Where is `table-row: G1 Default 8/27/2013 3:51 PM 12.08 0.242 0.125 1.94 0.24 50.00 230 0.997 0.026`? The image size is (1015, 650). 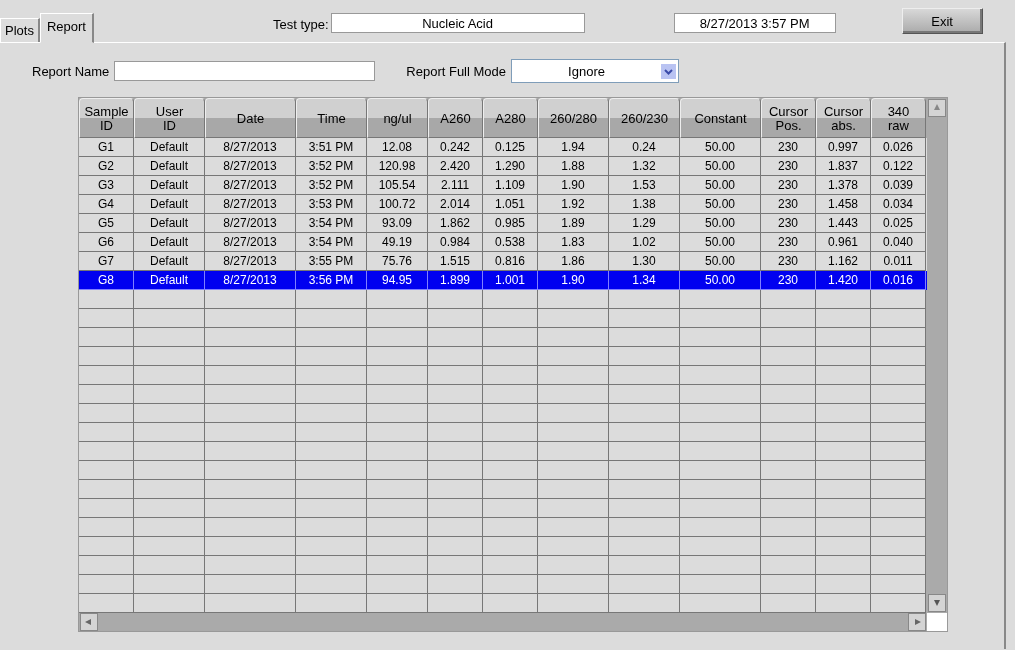 table-row: G1 Default 8/27/2013 3:51 PM 12.08 0.242 0.125 1.94 0.24 50.00 230 0.997 0.026 is located at coordinates (503, 147).